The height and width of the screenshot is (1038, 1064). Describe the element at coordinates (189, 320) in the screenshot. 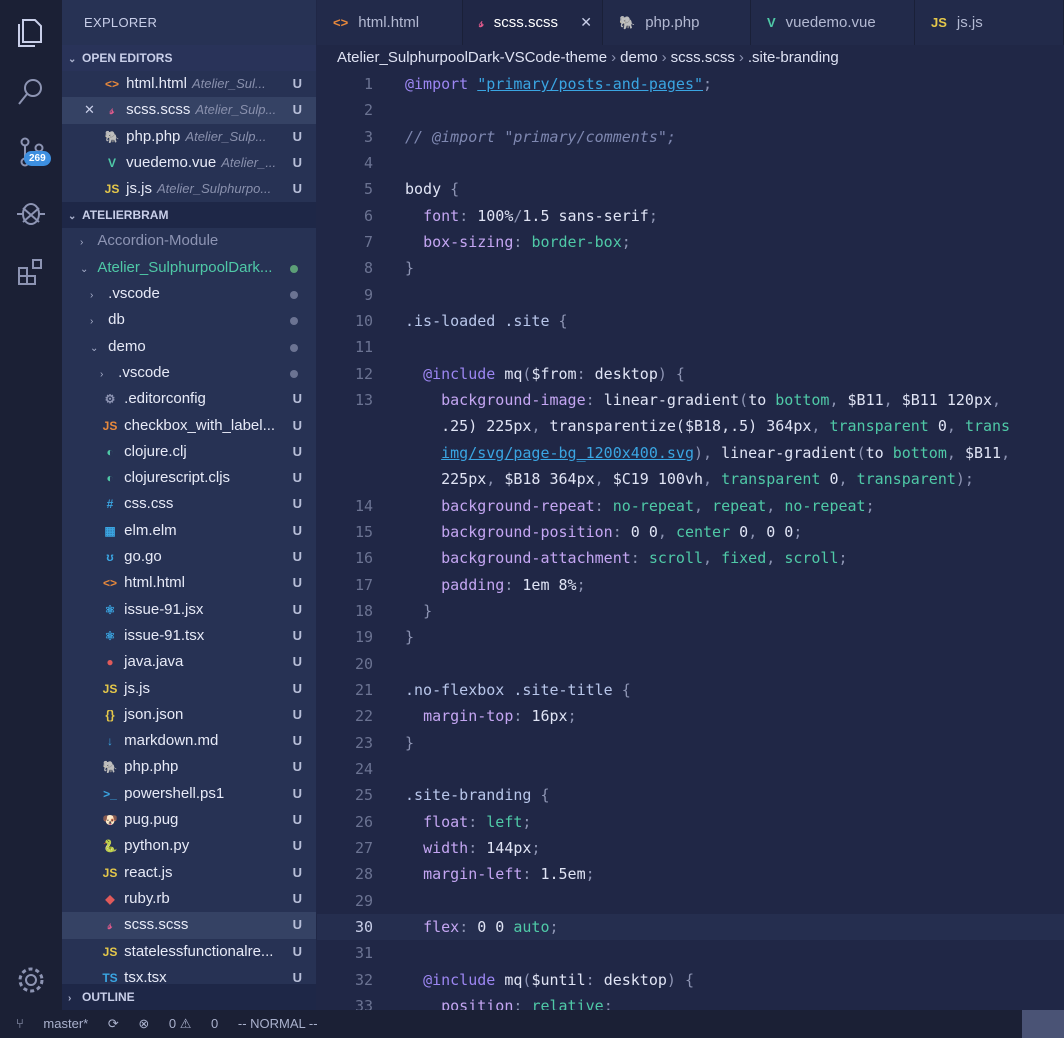

I see `tree-item: › db` at that location.